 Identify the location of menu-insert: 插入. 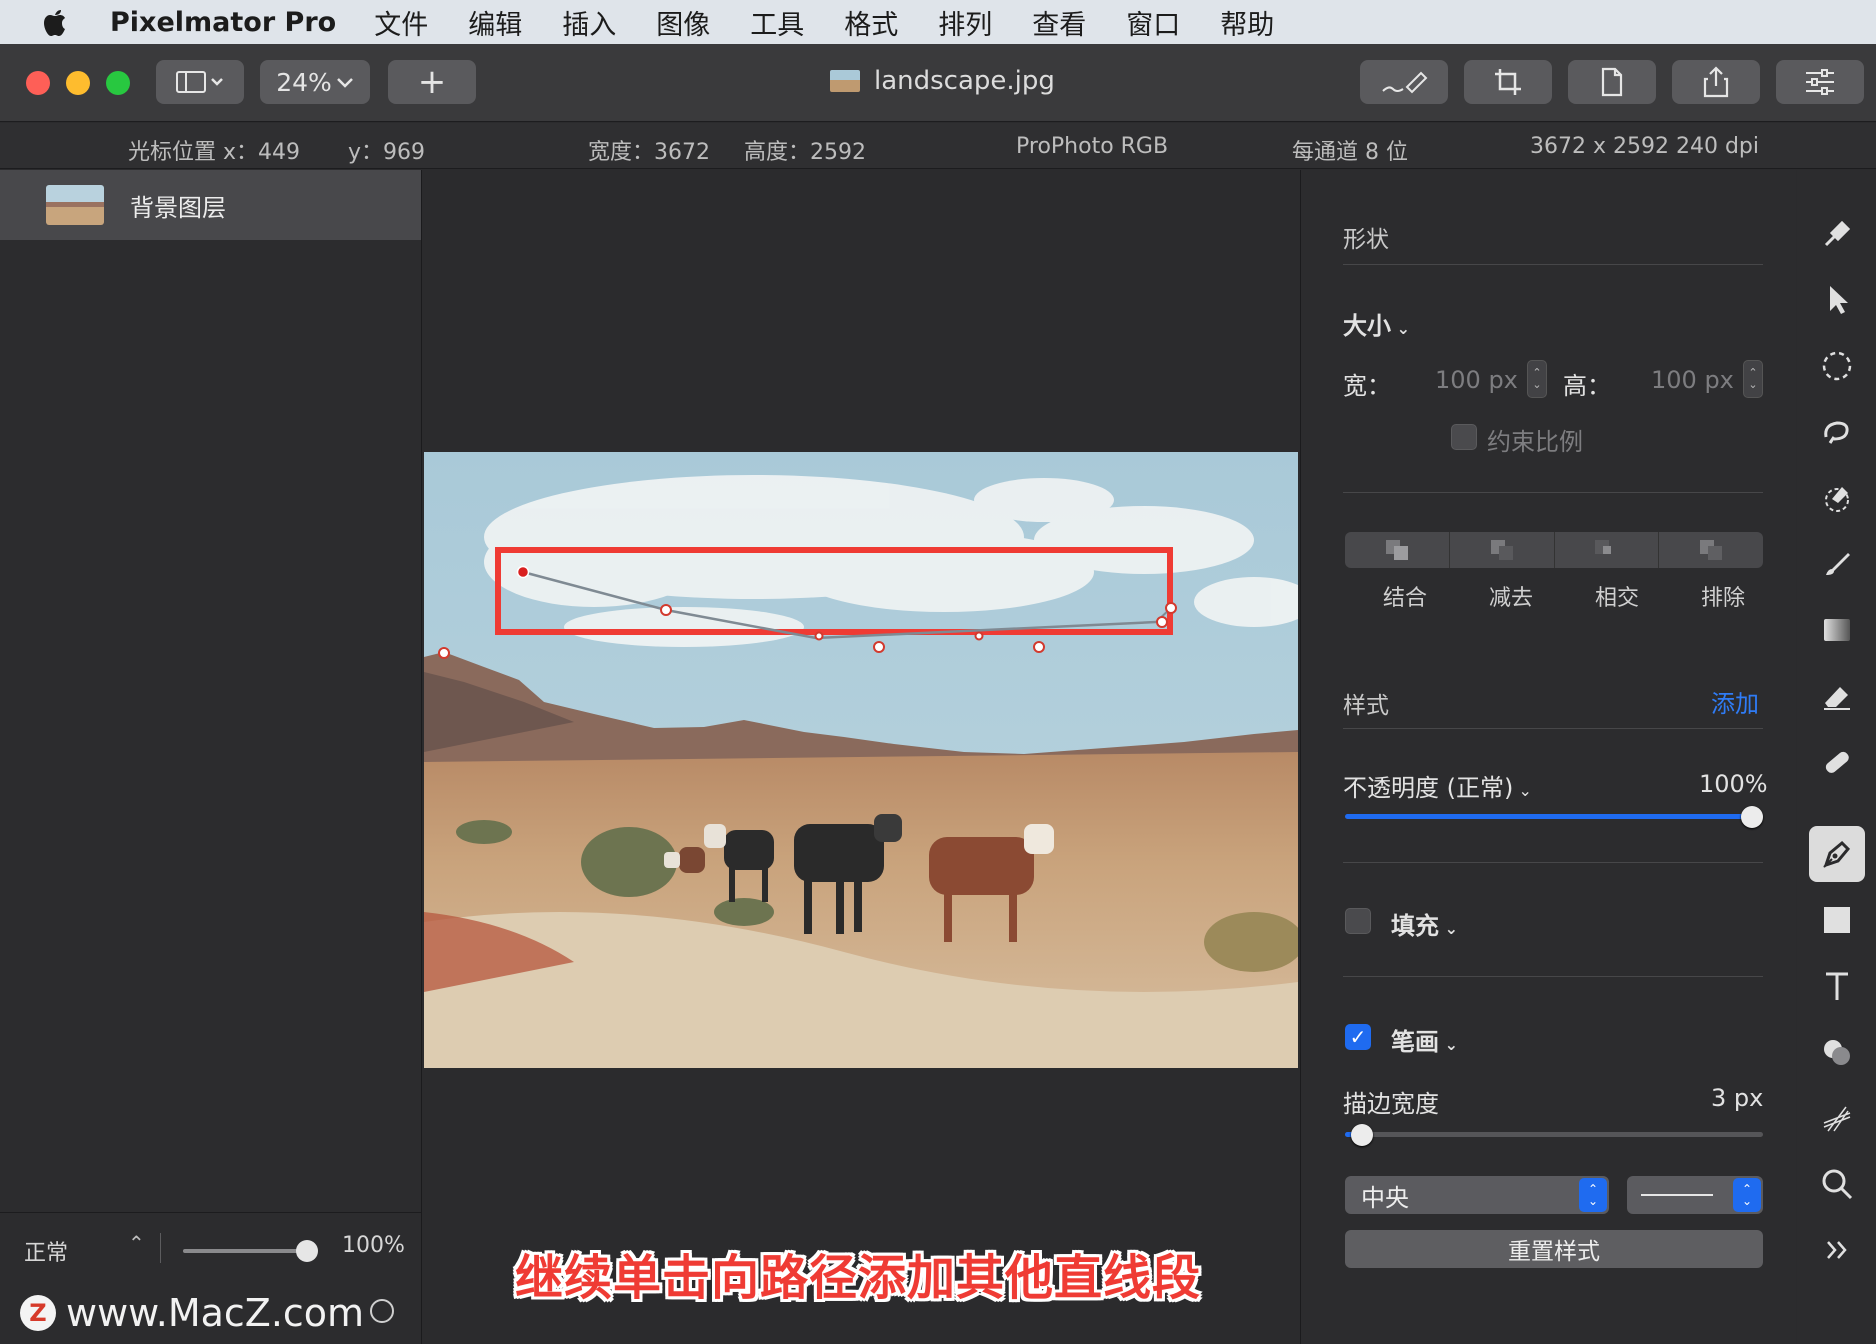
(589, 22).